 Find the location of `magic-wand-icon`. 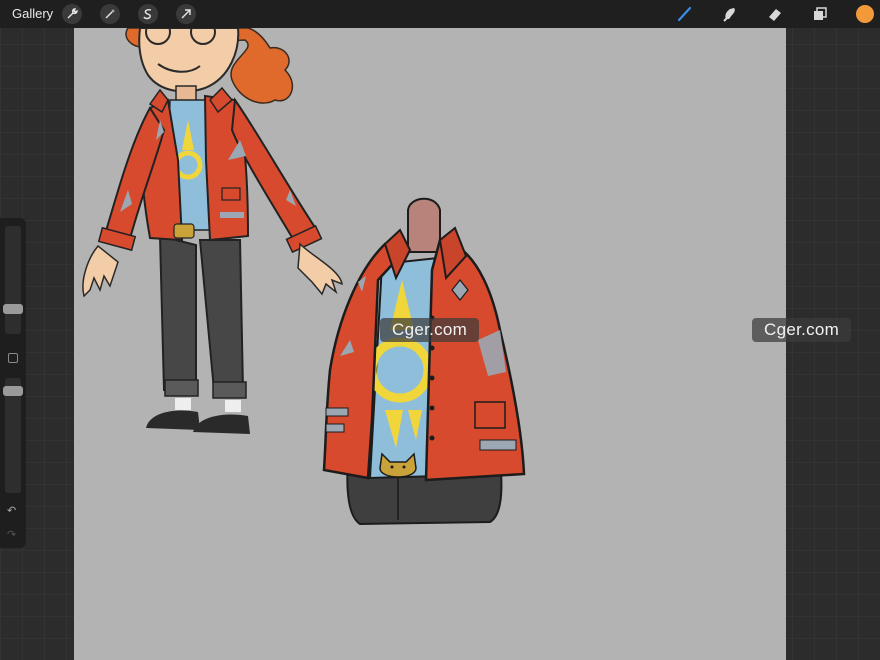

magic-wand-icon is located at coordinates (110, 14).